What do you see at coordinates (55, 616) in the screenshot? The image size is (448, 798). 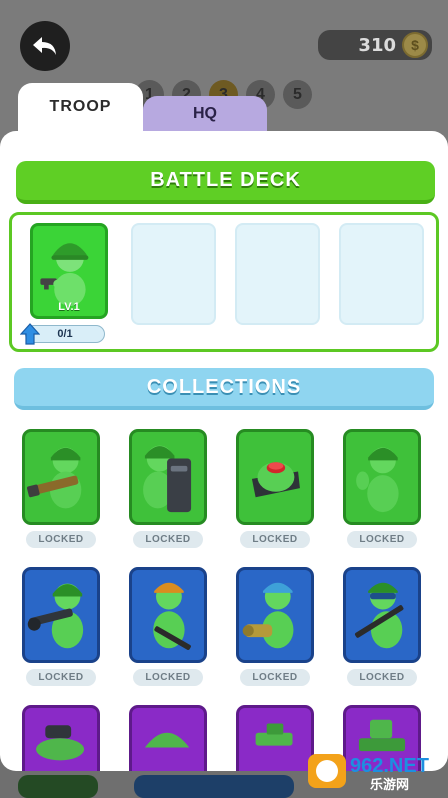 I see `soldier-mortar-icon` at bounding box center [55, 616].